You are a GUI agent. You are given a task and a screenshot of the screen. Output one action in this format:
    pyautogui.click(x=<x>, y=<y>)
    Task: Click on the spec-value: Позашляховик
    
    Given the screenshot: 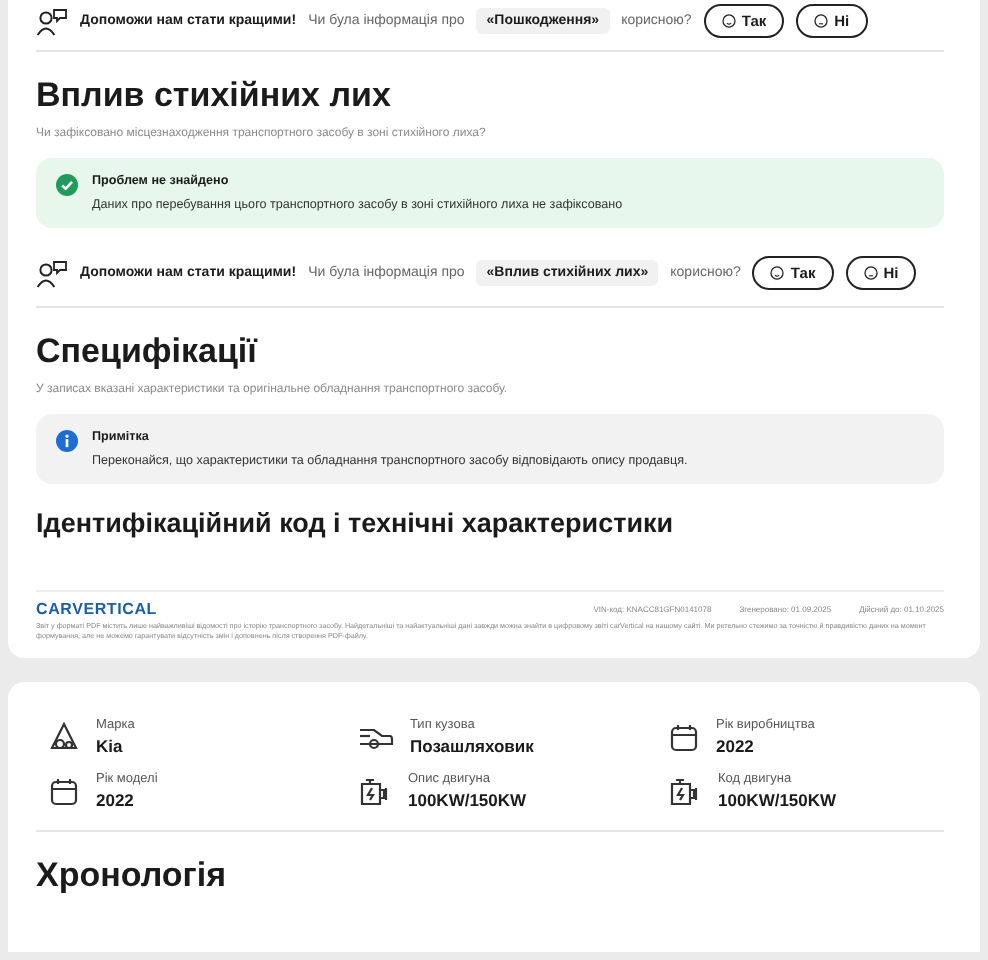 What is the action you would take?
    pyautogui.click(x=472, y=746)
    